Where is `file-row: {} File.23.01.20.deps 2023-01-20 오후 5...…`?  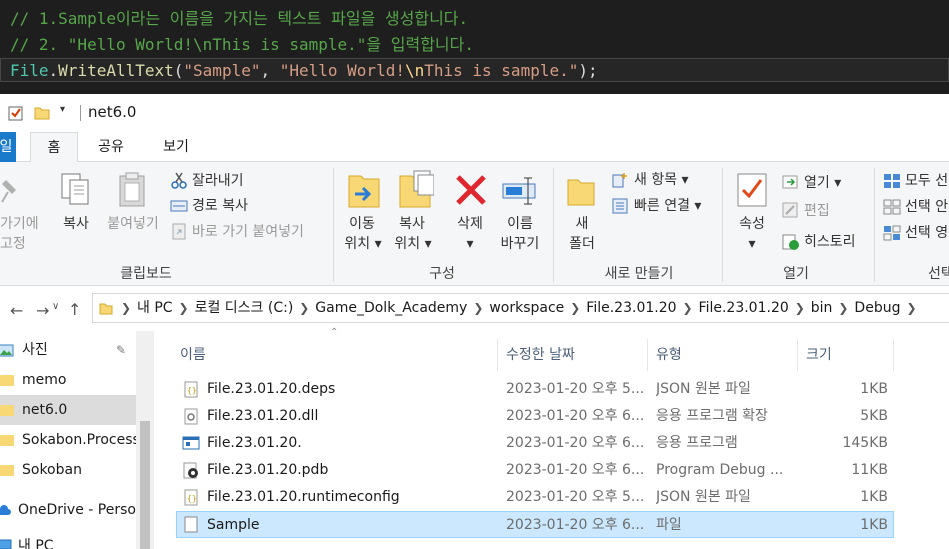
file-row: {} File.23.01.20.deps 2023-01-20 오후 5...… is located at coordinates (535, 389).